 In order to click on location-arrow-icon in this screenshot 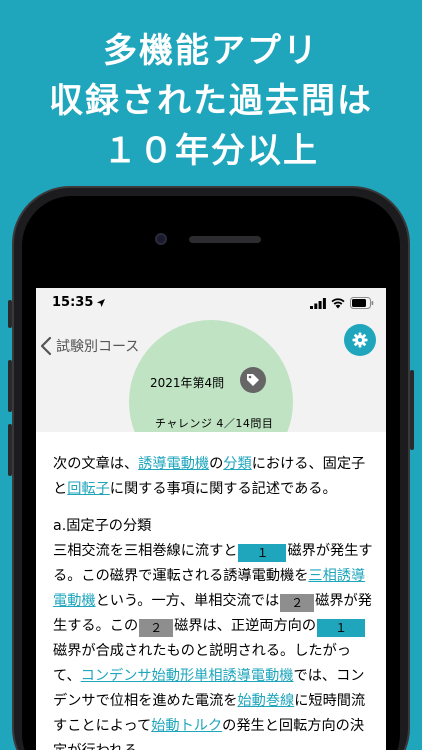, I will do `click(101, 303)`.